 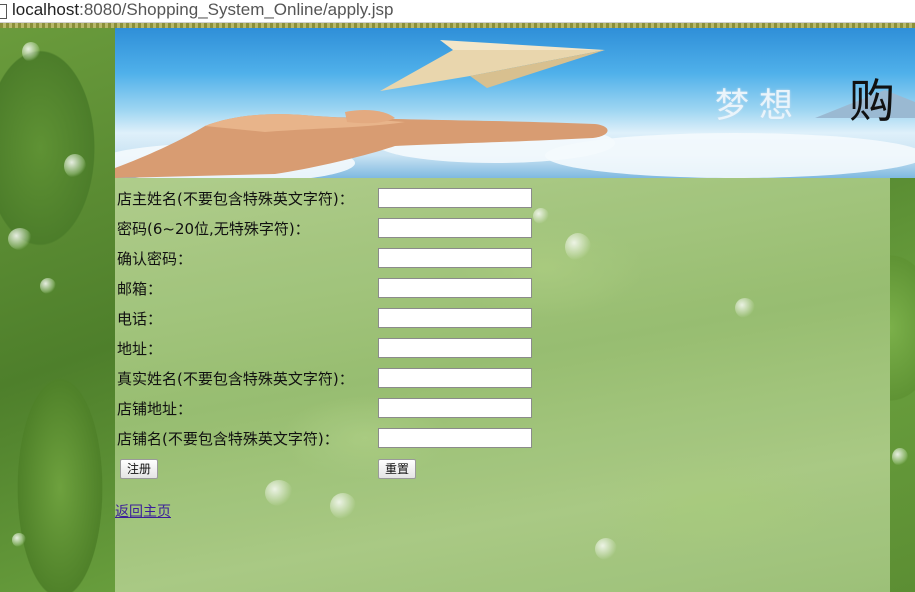 I want to click on shop-name-input, so click(x=455, y=438).